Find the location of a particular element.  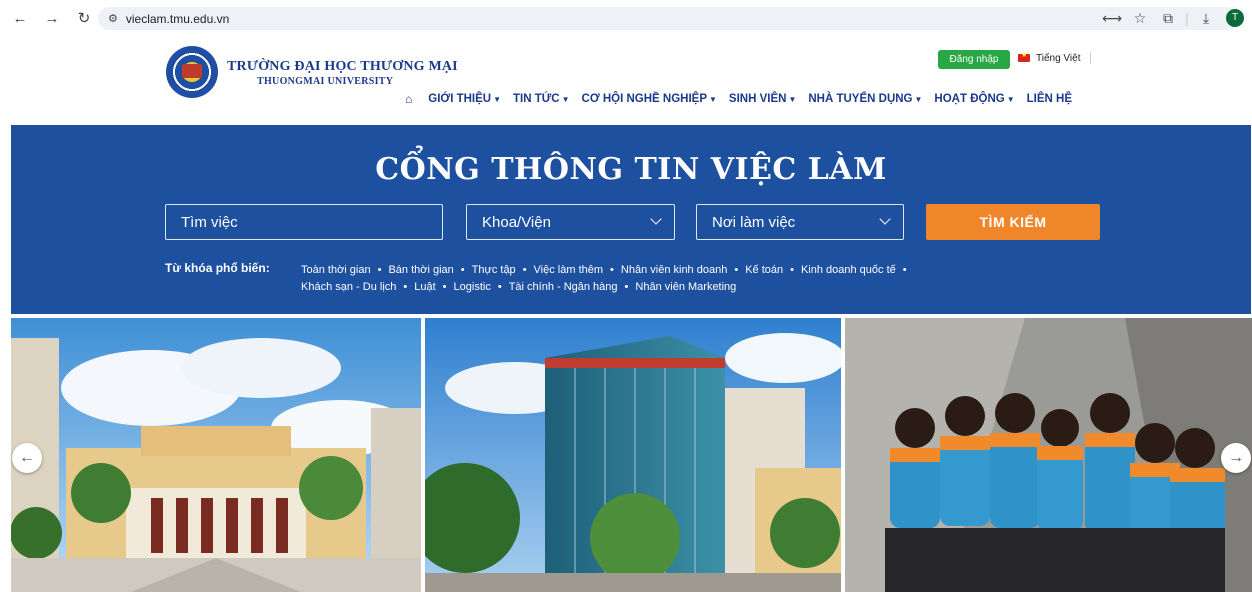

location-select-value: Nơi làm việc is located at coordinates (754, 222).